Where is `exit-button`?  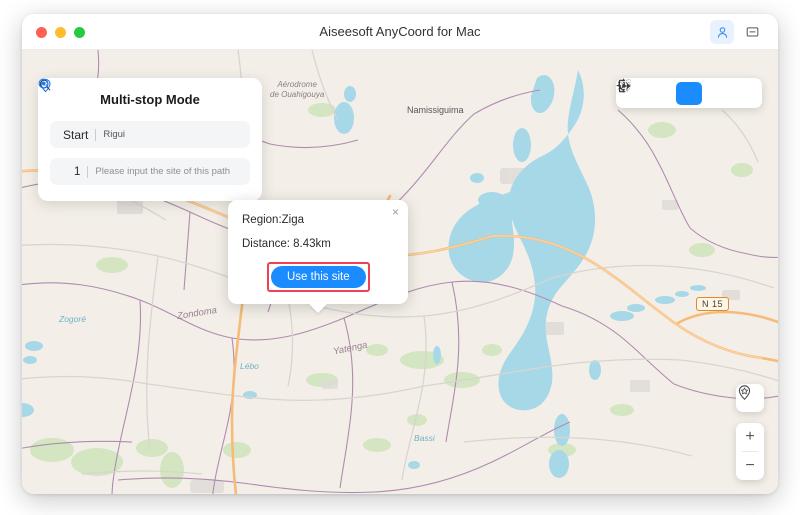 exit-button is located at coordinates (688, 92).